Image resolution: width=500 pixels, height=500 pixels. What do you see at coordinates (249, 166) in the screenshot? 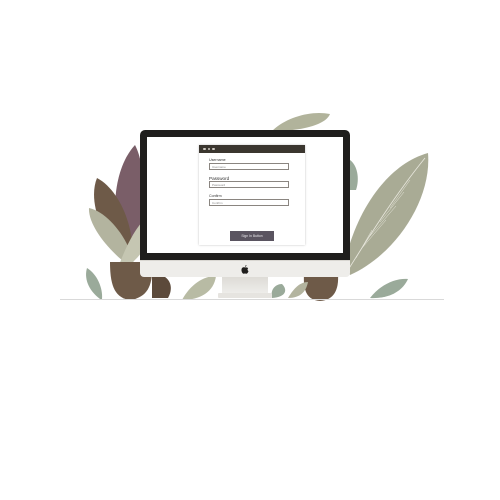
I see `username-field: Username` at bounding box center [249, 166].